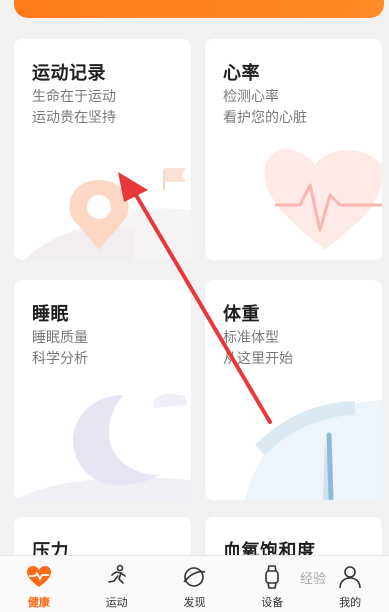  Describe the element at coordinates (272, 602) in the screenshot. I see `tab-label: 设备` at that location.